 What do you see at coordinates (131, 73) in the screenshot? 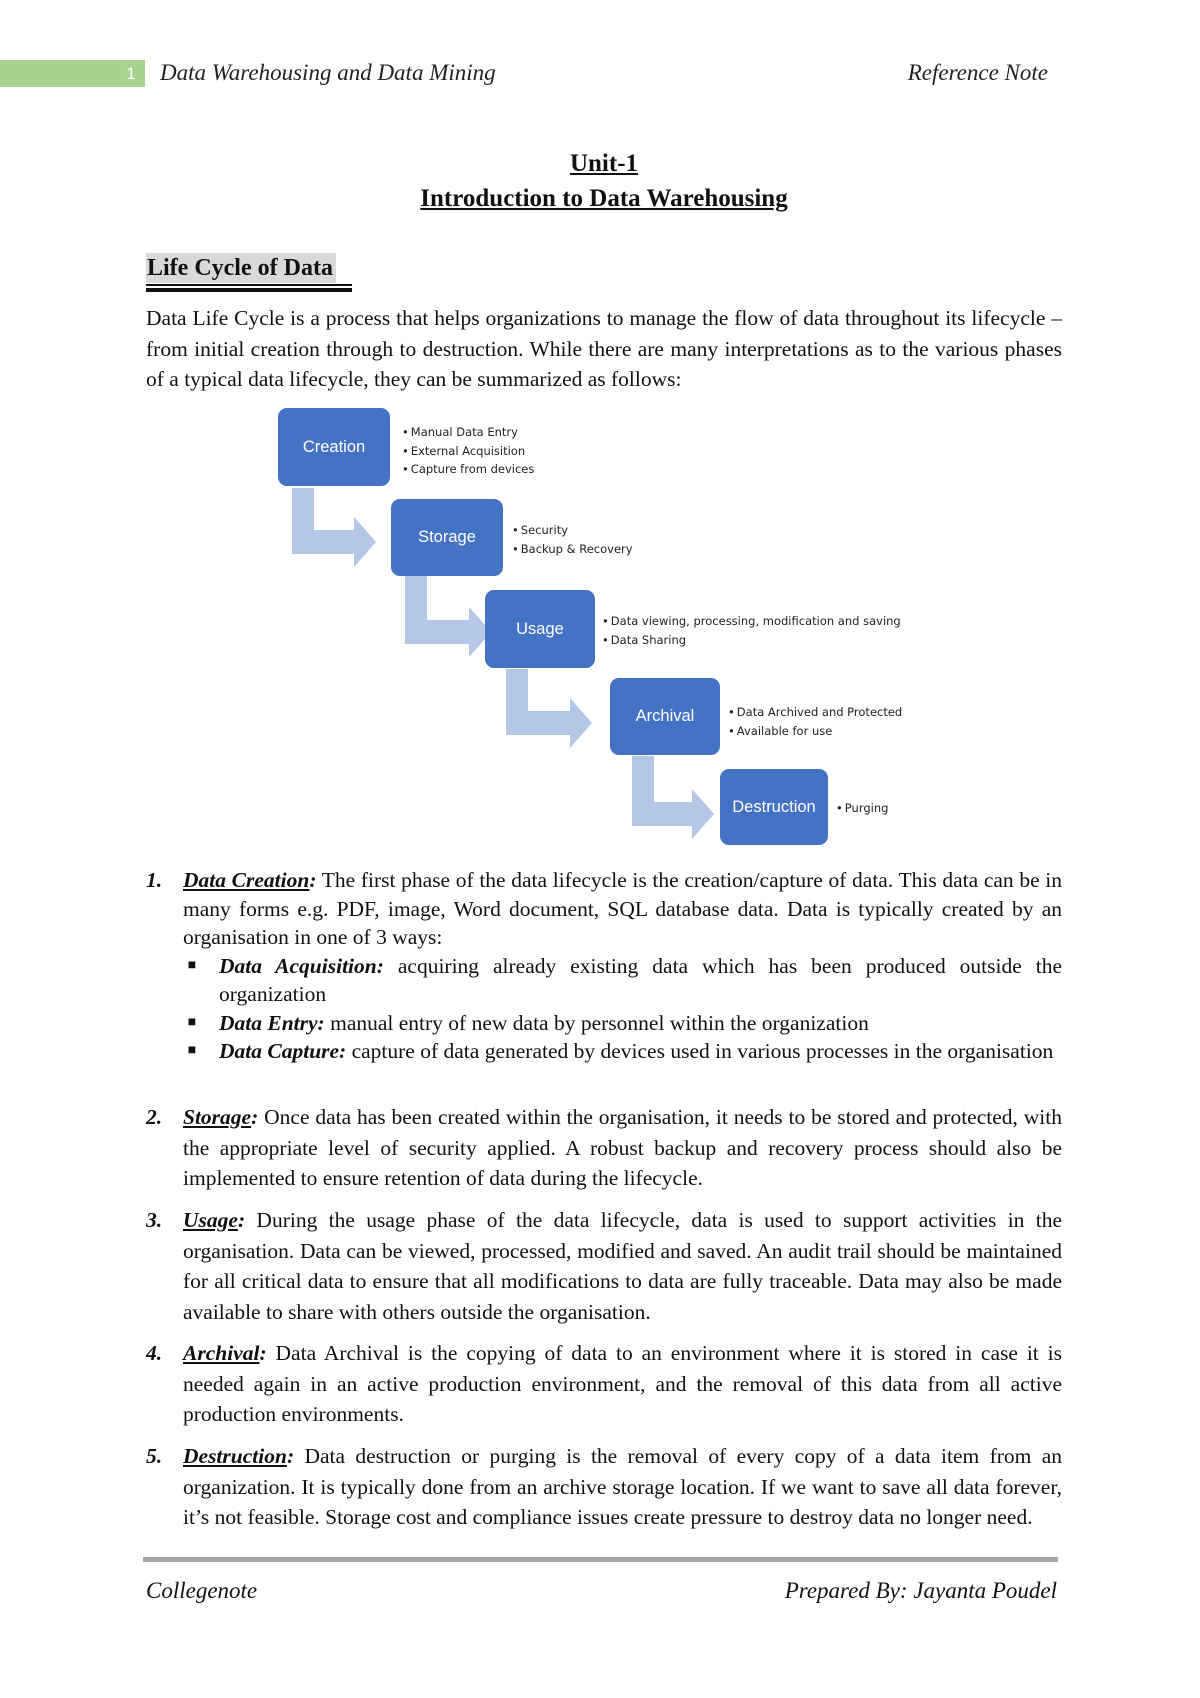
I see `page-number: 1` at bounding box center [131, 73].